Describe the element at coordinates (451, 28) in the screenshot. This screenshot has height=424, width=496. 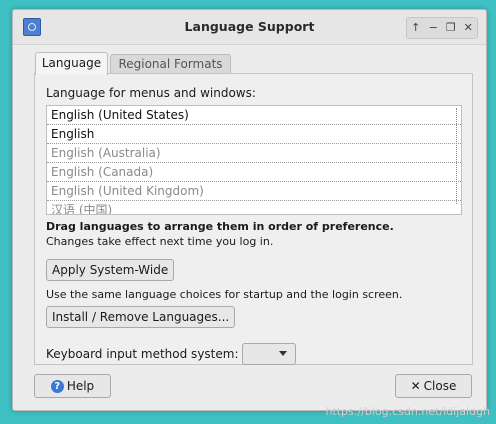
I see `maximize-icon: ❐` at that location.